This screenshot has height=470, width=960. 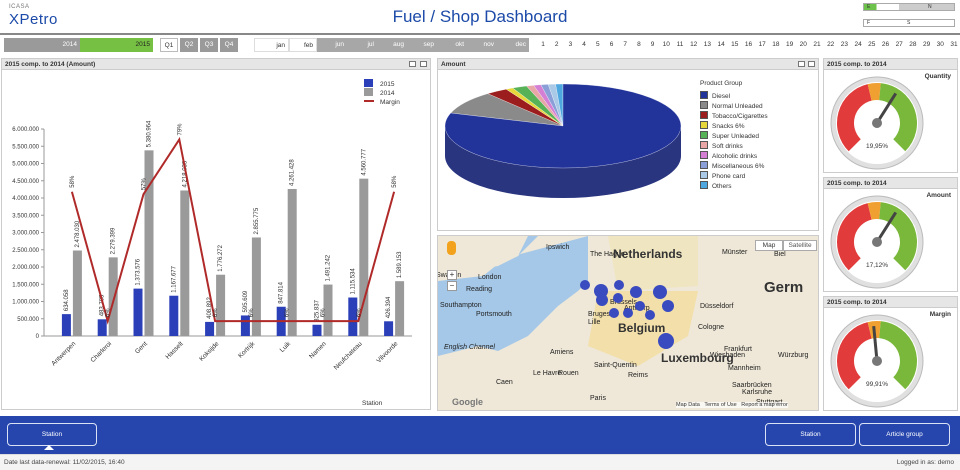 What do you see at coordinates (790, 45) in the screenshot?
I see `day-19: 19` at bounding box center [790, 45].